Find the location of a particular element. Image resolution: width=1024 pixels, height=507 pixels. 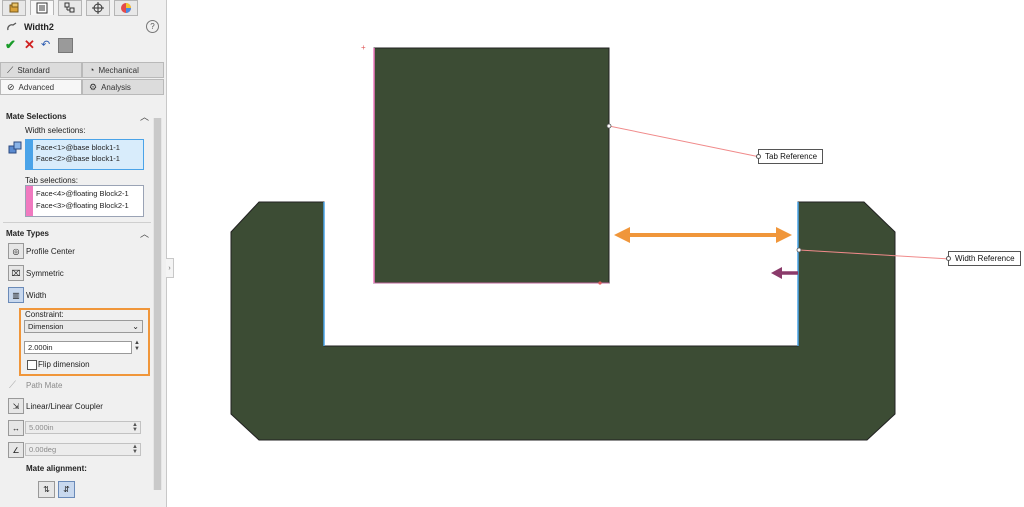

tab-reference-callout: Tab Reference is located at coordinates (790, 156).